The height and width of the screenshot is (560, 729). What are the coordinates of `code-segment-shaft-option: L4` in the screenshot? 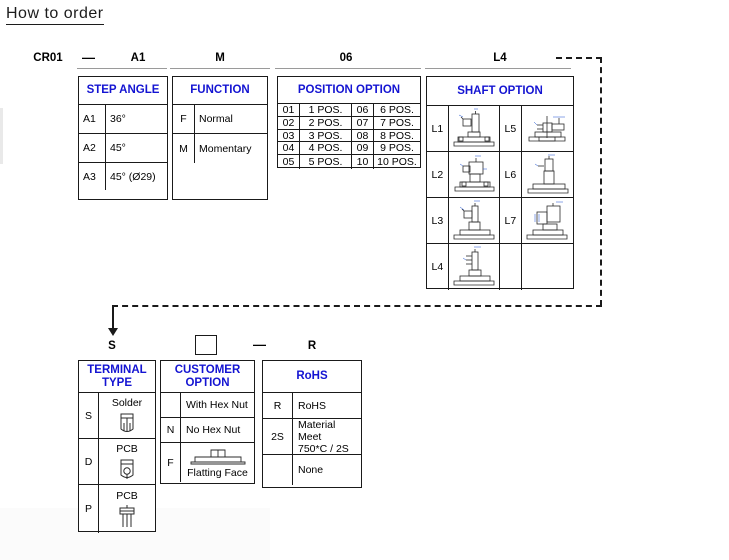 It's located at (500, 58).